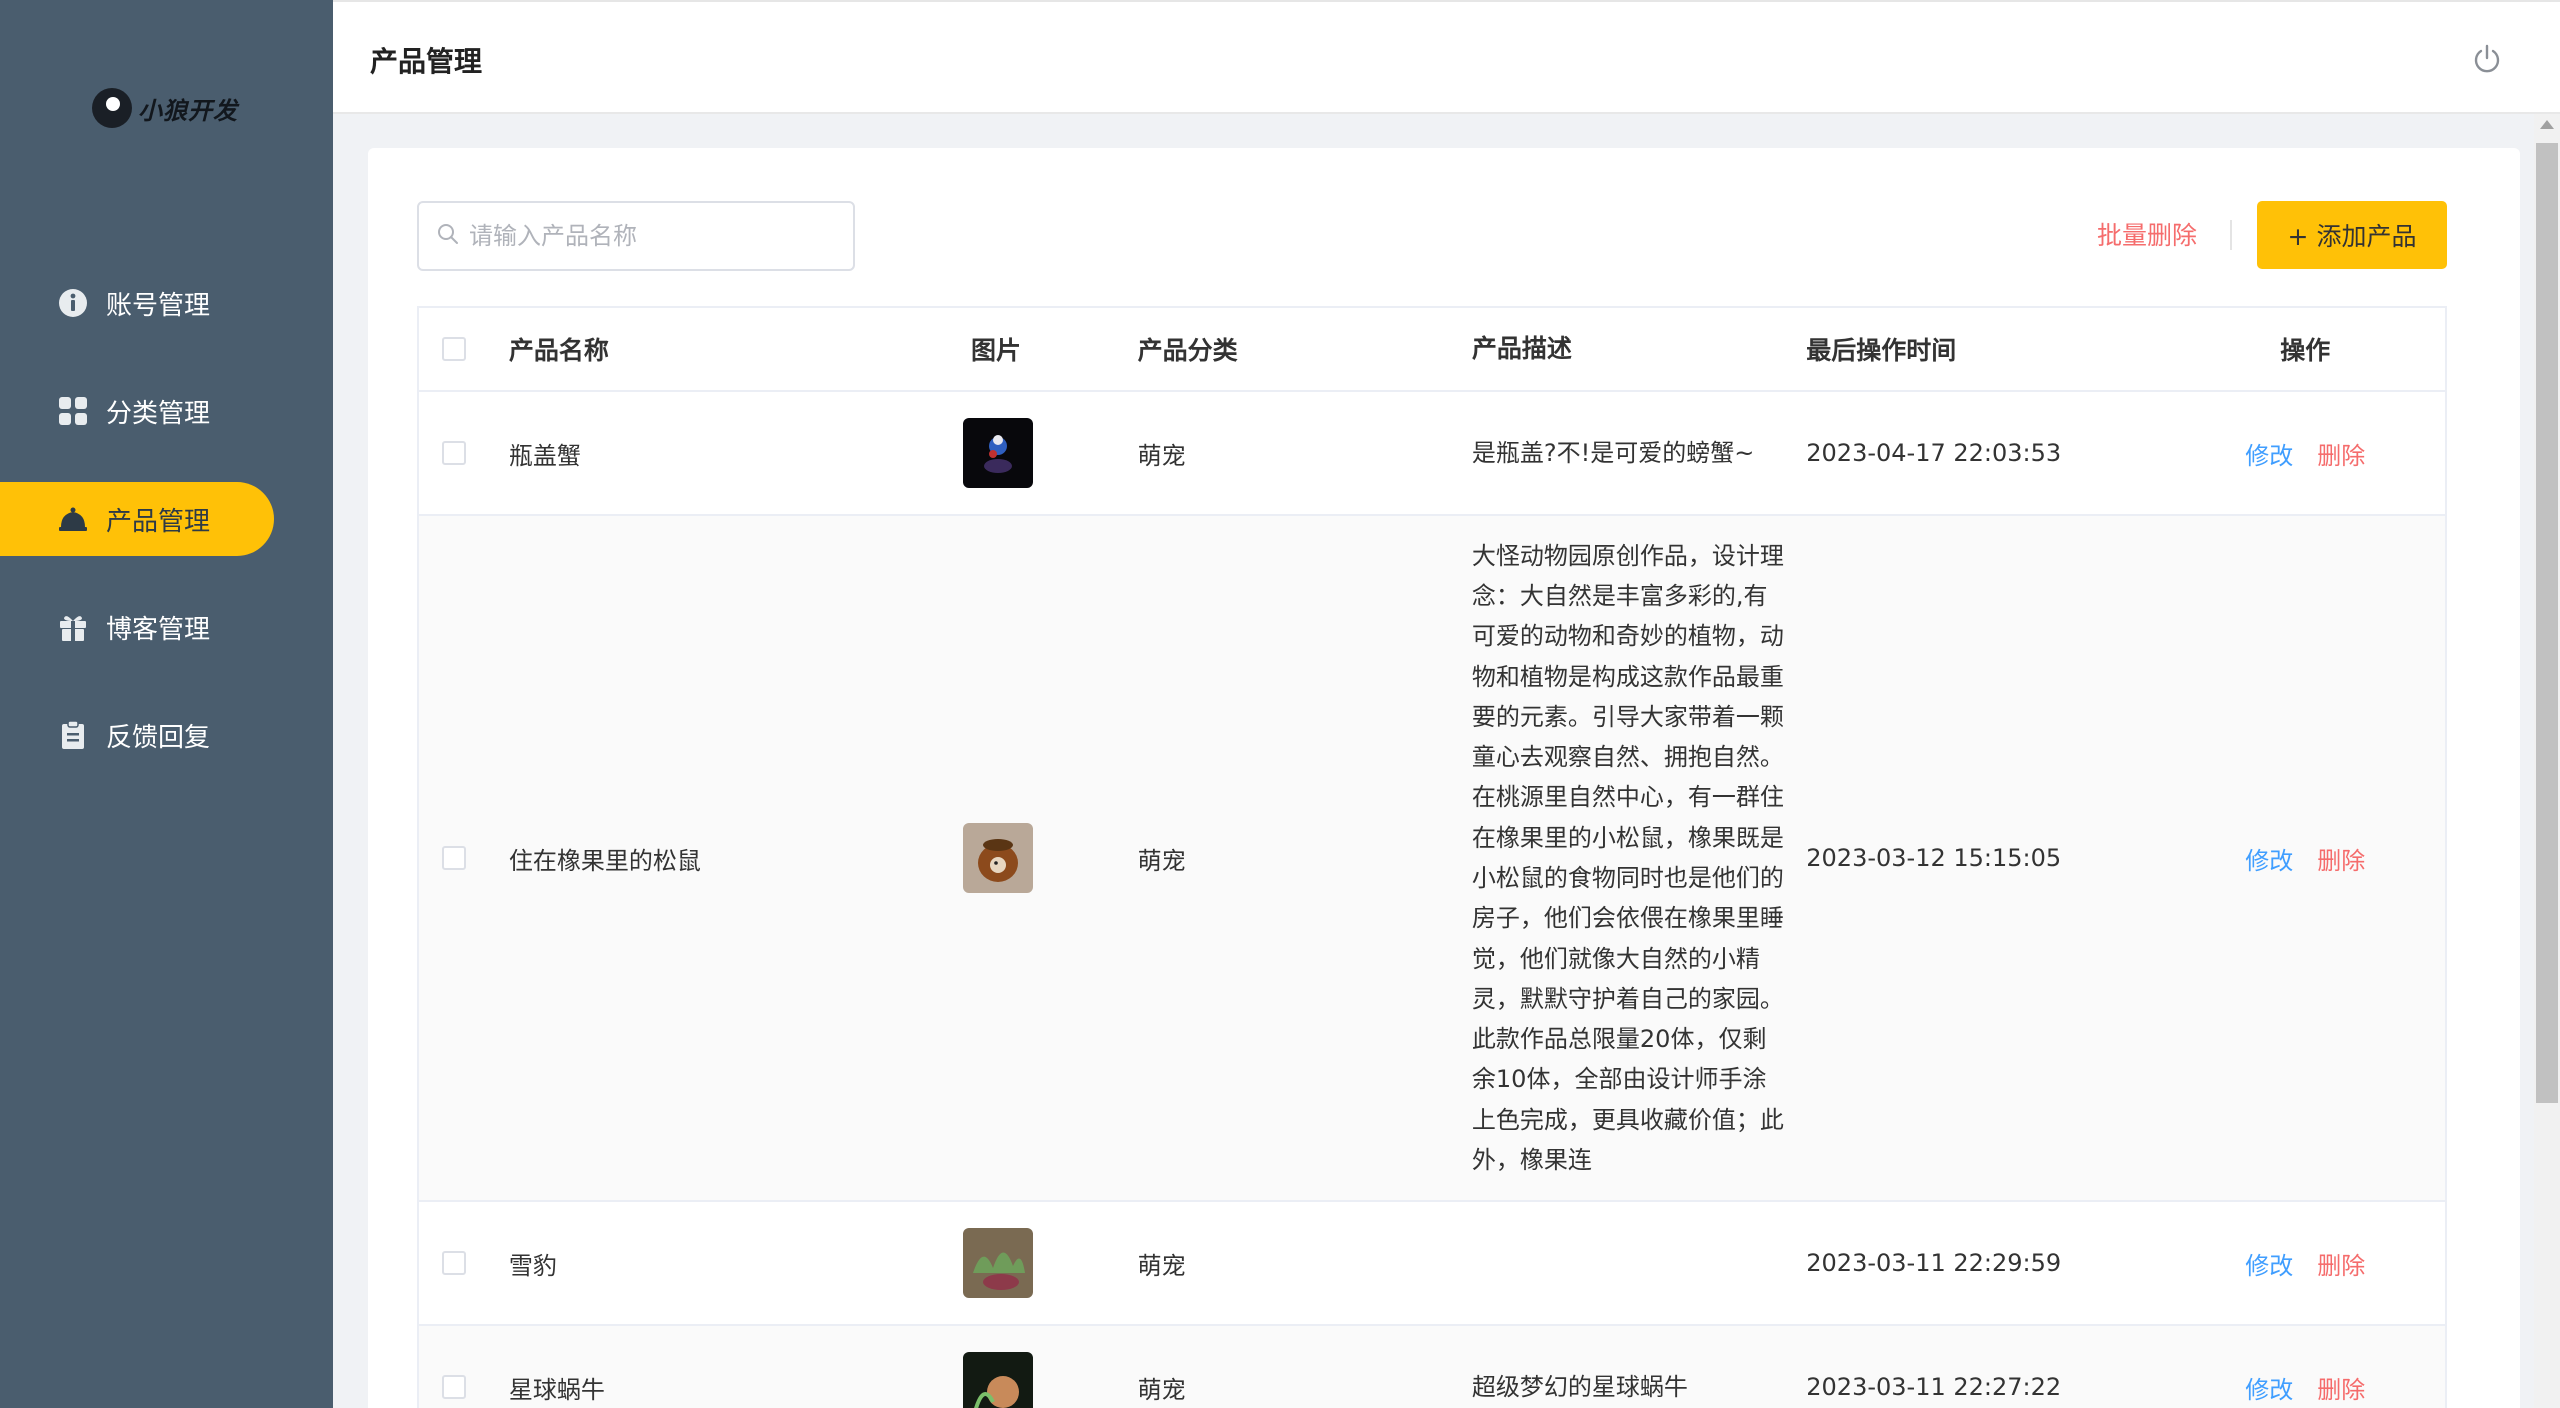 This screenshot has width=2560, height=1408. I want to click on last-modified-time: 2023-04-17 22:03:53, so click(1934, 453).